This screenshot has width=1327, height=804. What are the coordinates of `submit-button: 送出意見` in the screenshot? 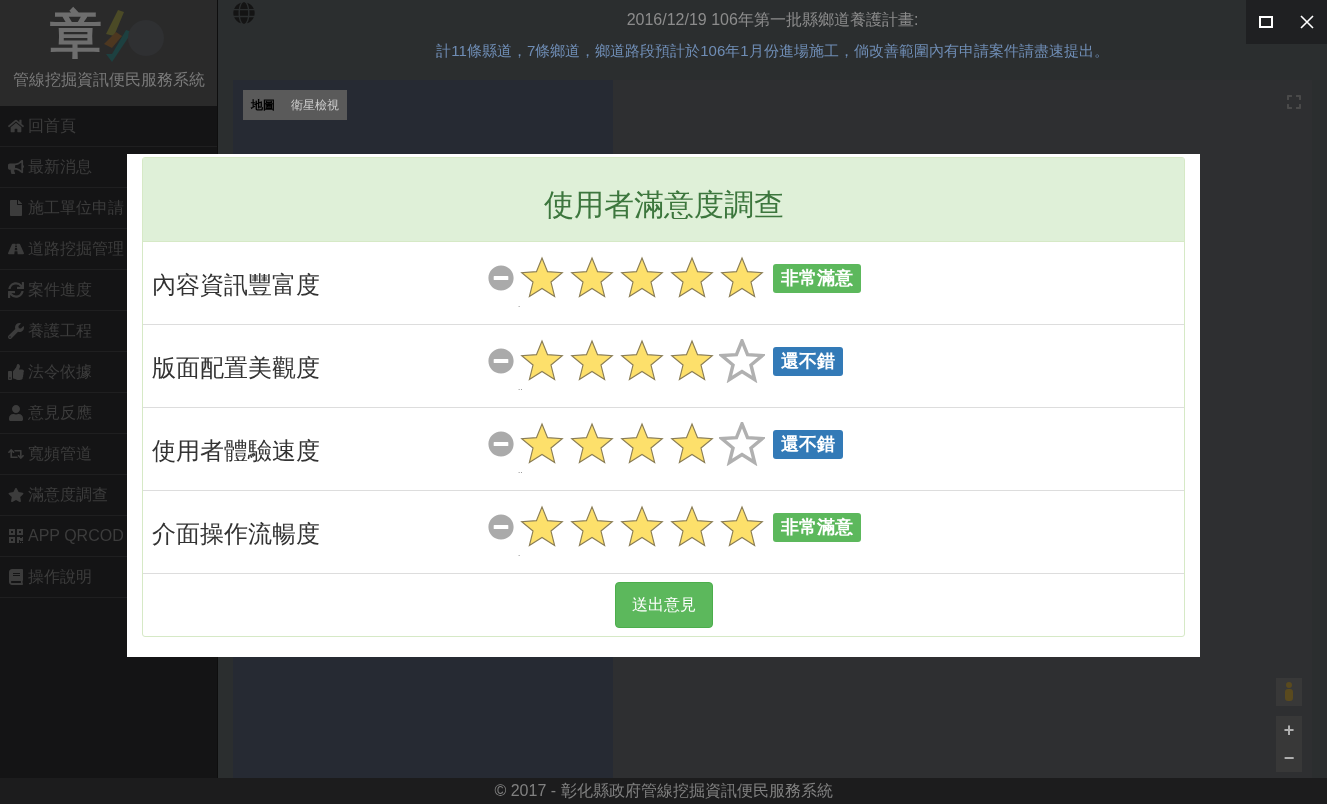 It's located at (663, 605).